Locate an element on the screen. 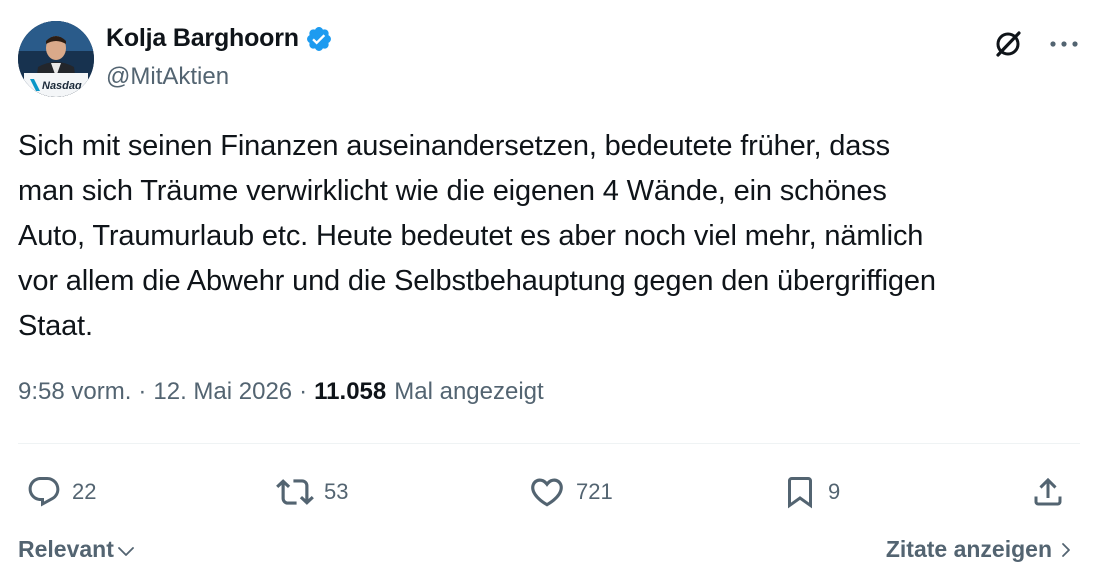 This screenshot has height=581, width=1104. repost-button: 53 is located at coordinates (312, 492).